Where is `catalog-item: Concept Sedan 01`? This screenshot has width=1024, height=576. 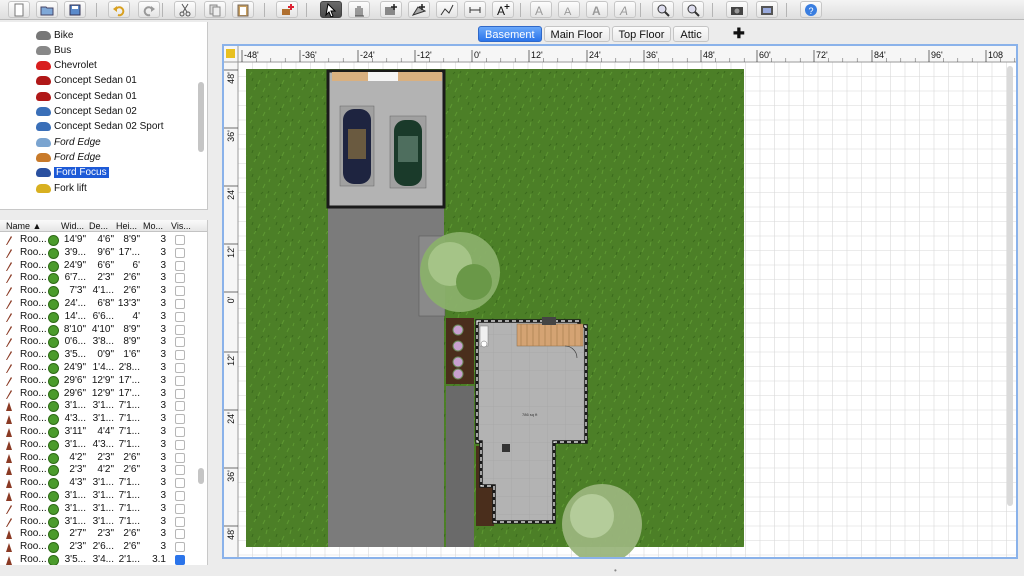
catalog-item: Concept Sedan 01 is located at coordinates (86, 96).